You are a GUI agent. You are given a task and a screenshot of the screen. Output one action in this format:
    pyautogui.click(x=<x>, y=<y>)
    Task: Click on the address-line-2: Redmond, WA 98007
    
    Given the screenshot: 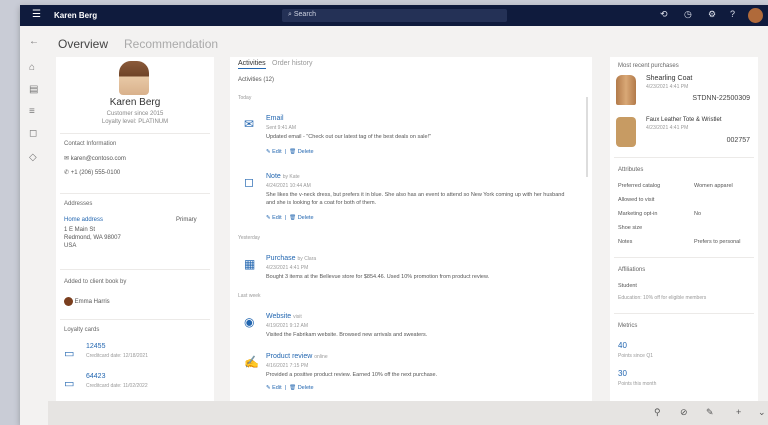 What is the action you would take?
    pyautogui.click(x=92, y=238)
    